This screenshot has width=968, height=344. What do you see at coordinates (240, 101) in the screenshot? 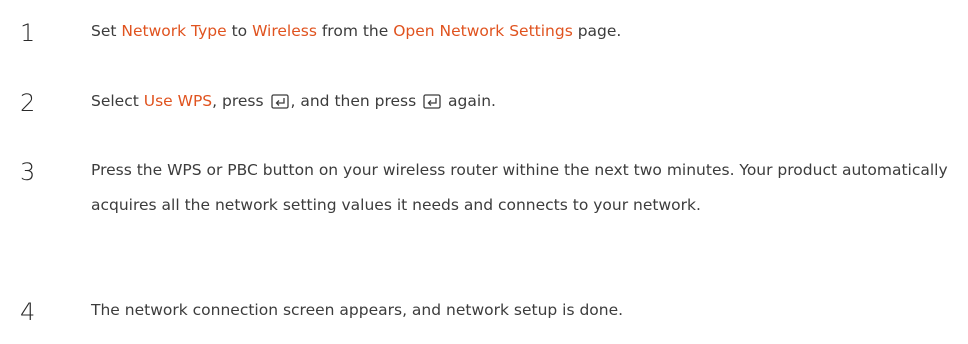
I see `text-segment: , press` at bounding box center [240, 101].